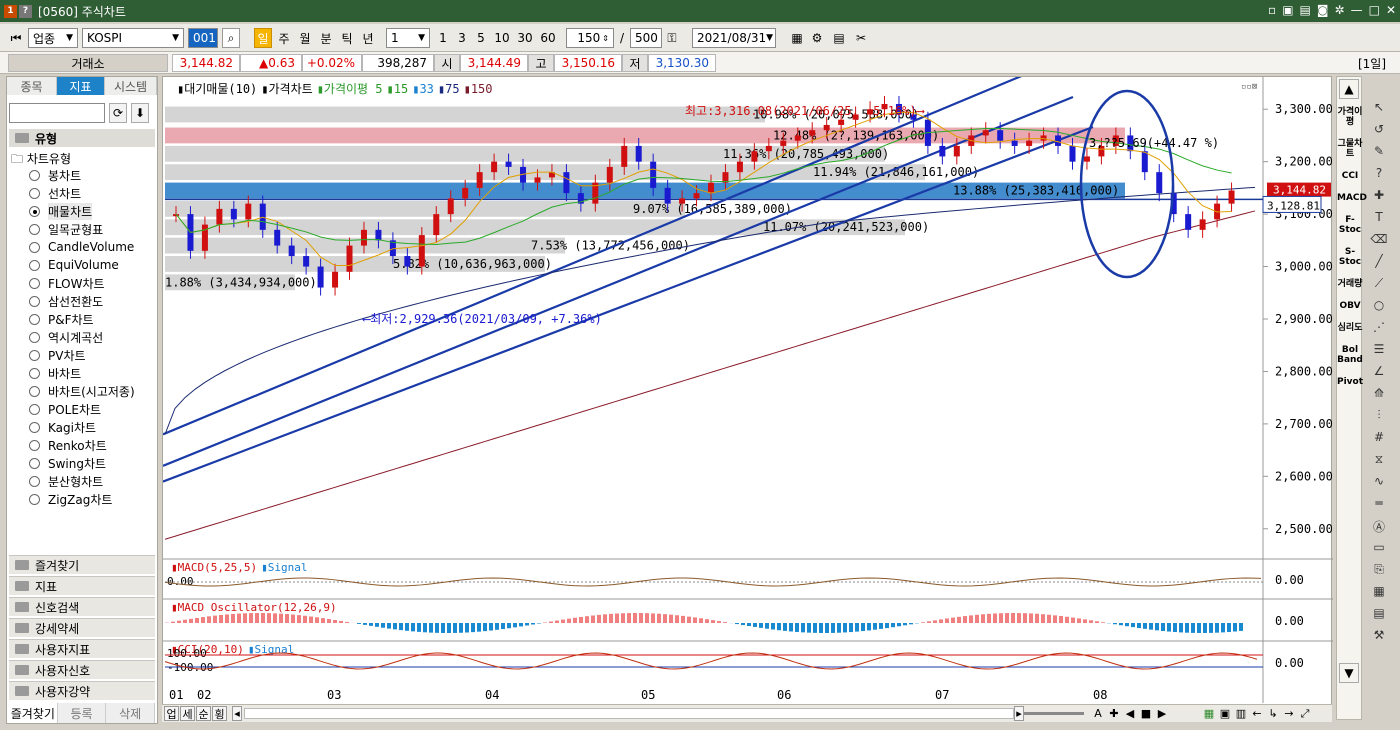 Image resolution: width=1400 pixels, height=730 pixels. Describe the element at coordinates (1350, 355) in the screenshot. I see `indicator-shortcut: Bol Band` at that location.